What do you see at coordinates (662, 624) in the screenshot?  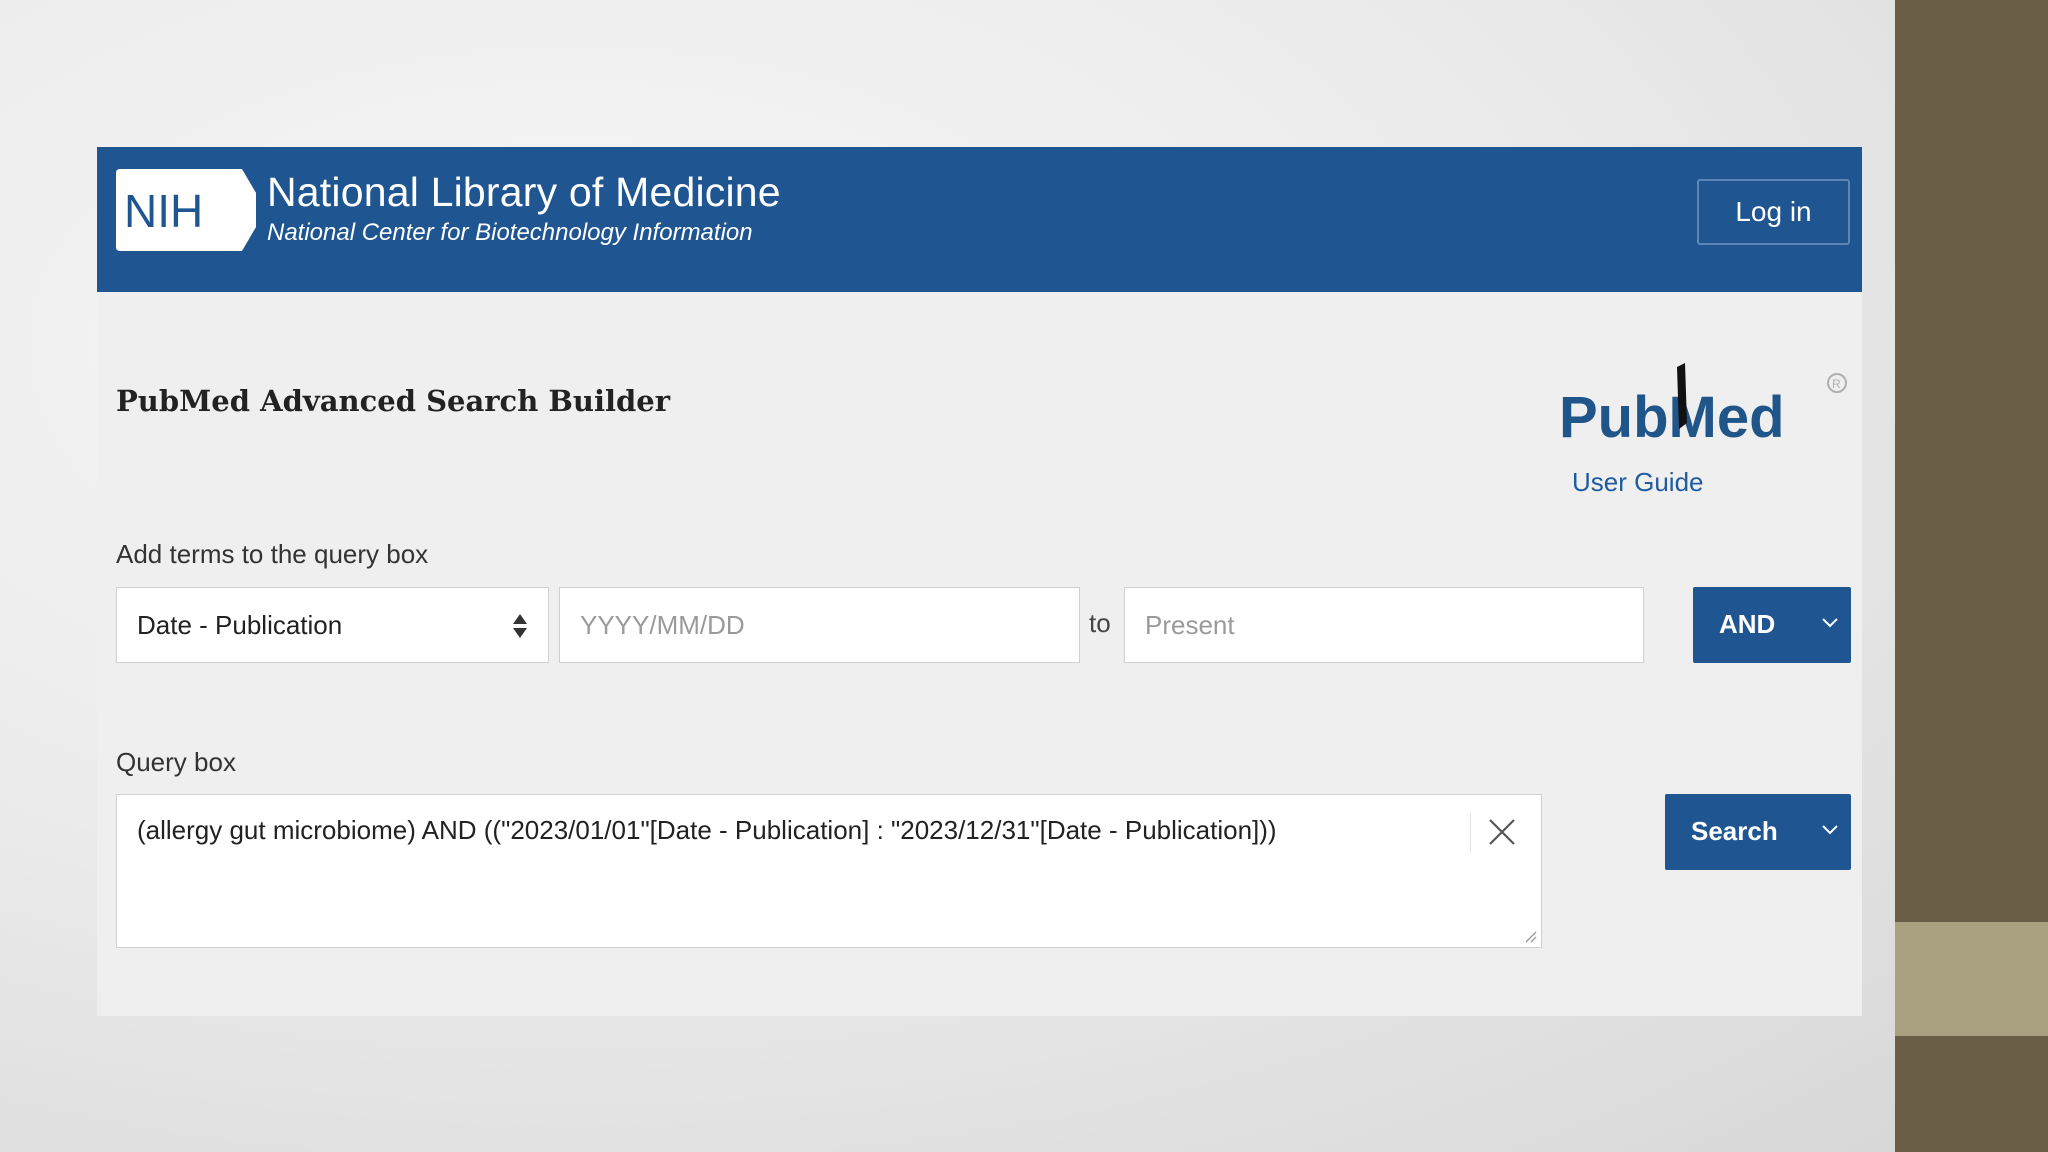 I see `date-from-placeholder: YYYY/MM/DD` at bounding box center [662, 624].